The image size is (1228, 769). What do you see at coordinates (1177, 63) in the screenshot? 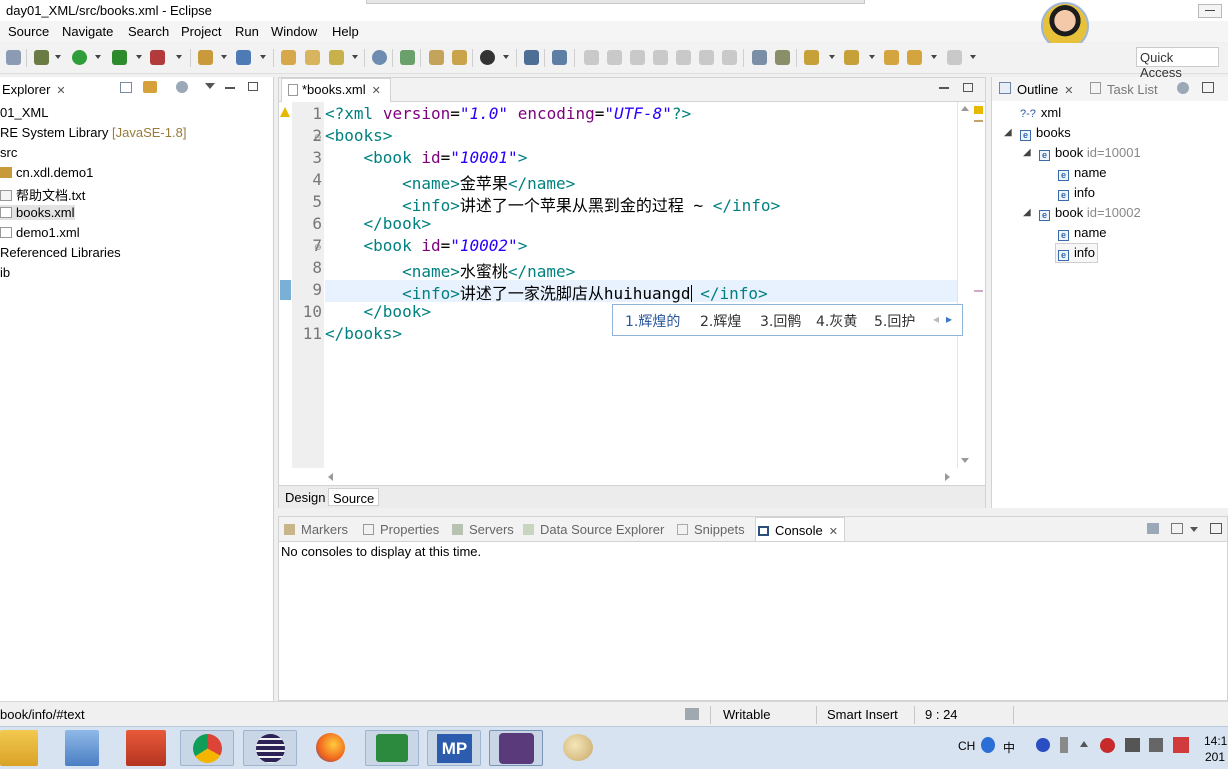
I see `quick-access-input: Quick Access` at bounding box center [1177, 63].